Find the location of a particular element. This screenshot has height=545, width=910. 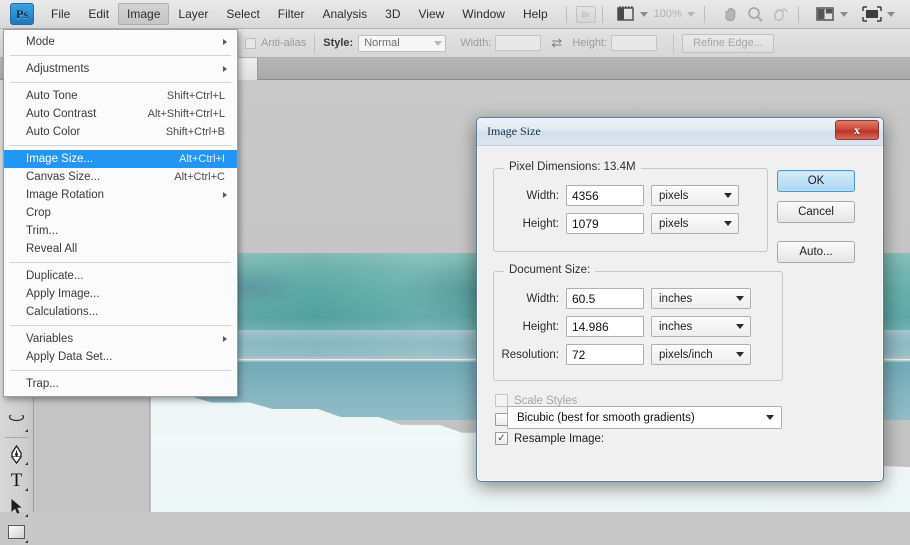

doc-width-unit-chevron-down-icon is located at coordinates (740, 298).